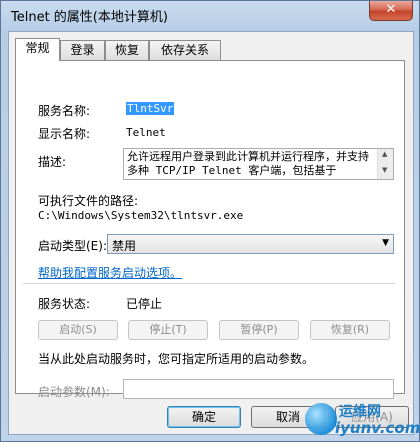  I want to click on description-scrollbar: ▲ ▼, so click(385, 164).